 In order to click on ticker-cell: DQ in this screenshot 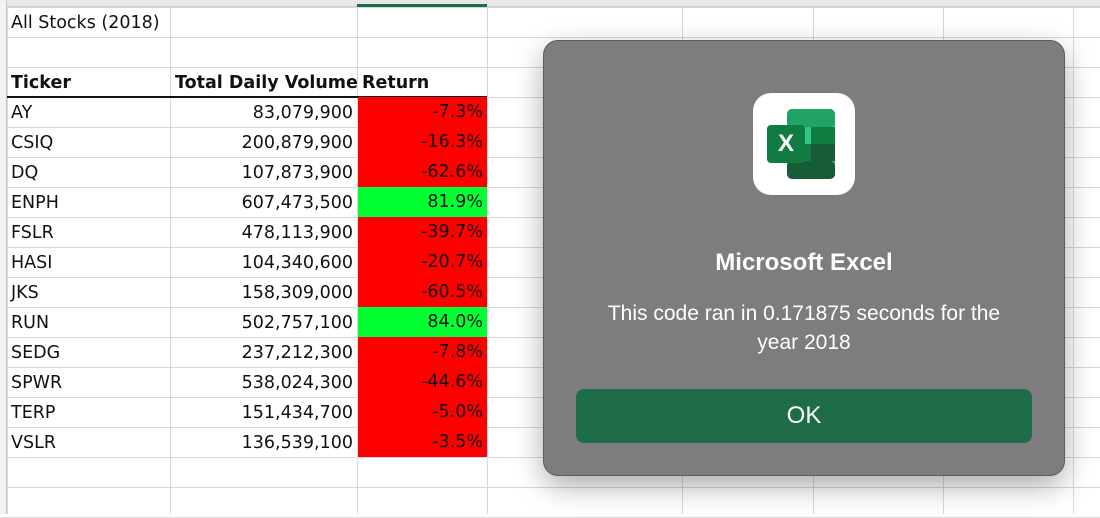, I will do `click(88, 172)`.